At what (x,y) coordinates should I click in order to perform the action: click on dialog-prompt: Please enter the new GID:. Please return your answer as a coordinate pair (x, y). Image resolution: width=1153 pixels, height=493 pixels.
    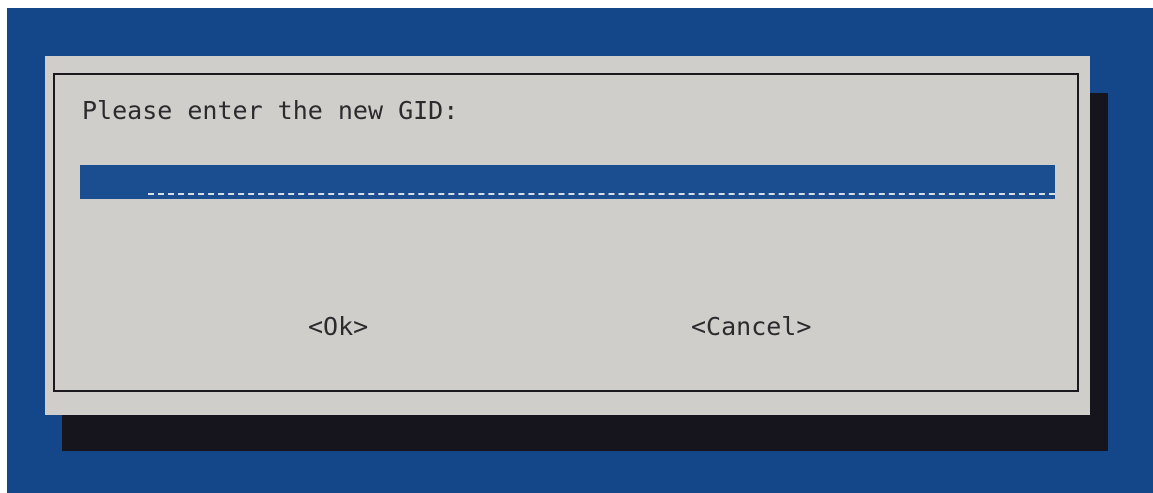
    Looking at the image, I should click on (270, 110).